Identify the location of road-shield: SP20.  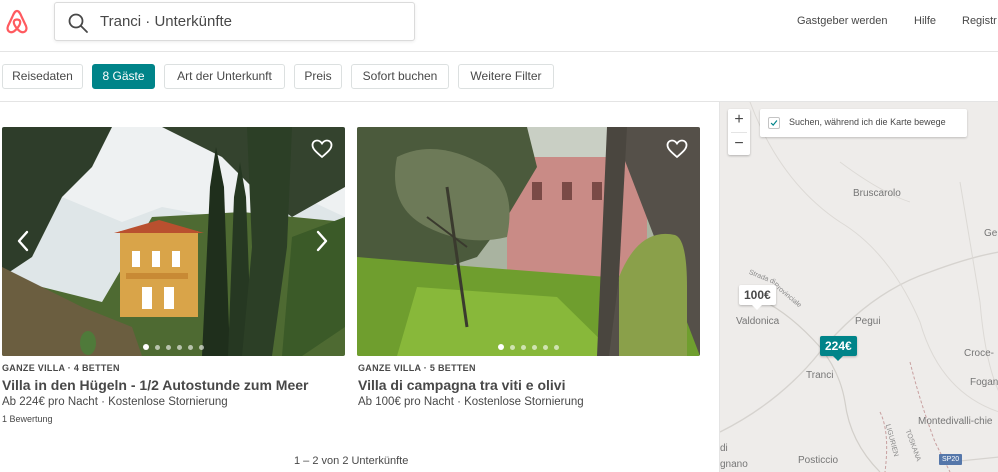
(951, 459).